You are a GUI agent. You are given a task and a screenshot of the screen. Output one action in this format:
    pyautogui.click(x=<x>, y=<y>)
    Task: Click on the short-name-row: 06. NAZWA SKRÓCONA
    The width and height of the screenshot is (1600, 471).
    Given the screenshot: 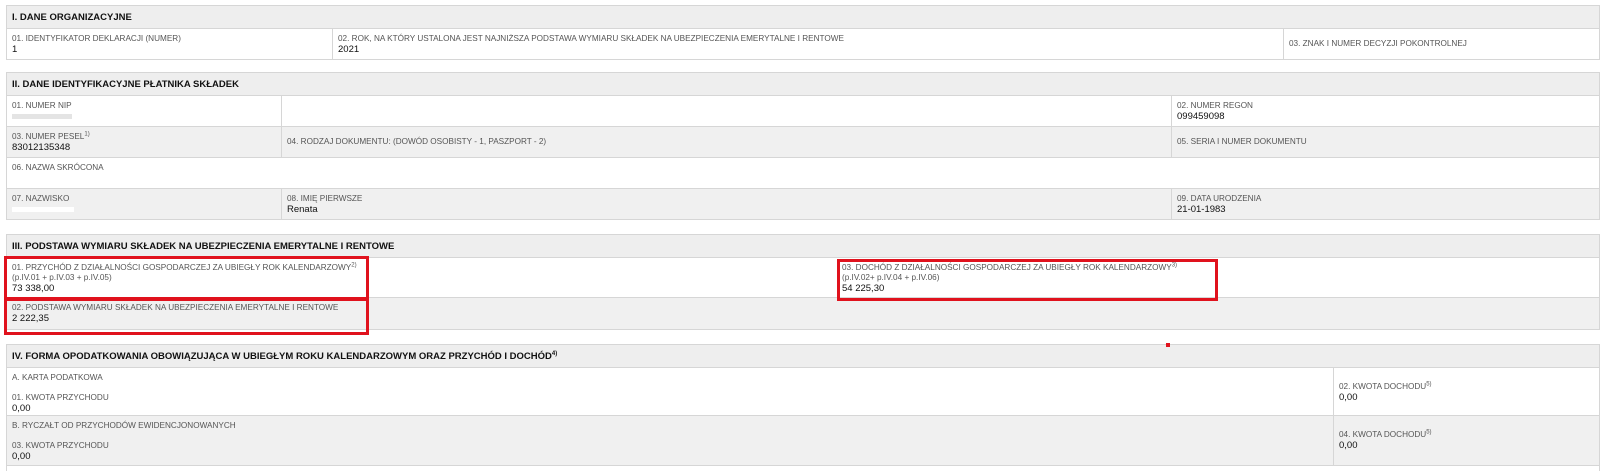 What is the action you would take?
    pyautogui.click(x=803, y=173)
    